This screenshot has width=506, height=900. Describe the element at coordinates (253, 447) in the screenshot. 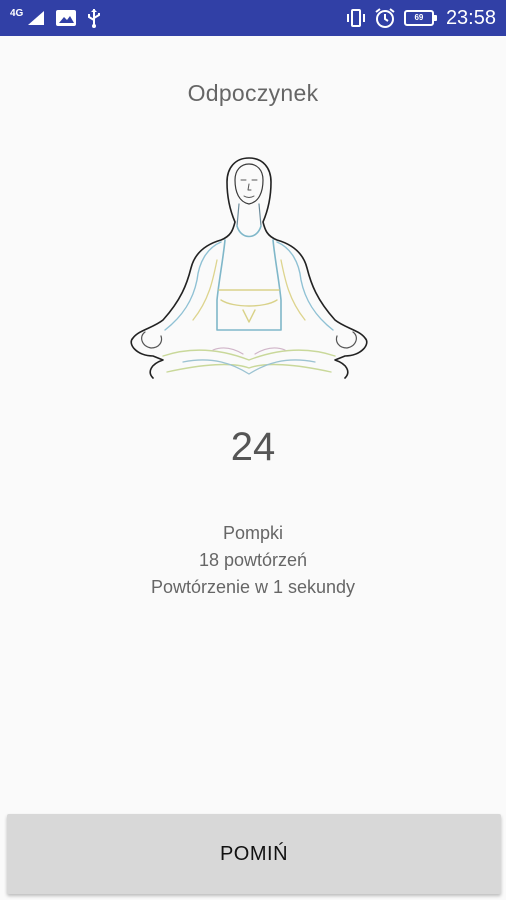

I see `rest-countdown: 24` at that location.